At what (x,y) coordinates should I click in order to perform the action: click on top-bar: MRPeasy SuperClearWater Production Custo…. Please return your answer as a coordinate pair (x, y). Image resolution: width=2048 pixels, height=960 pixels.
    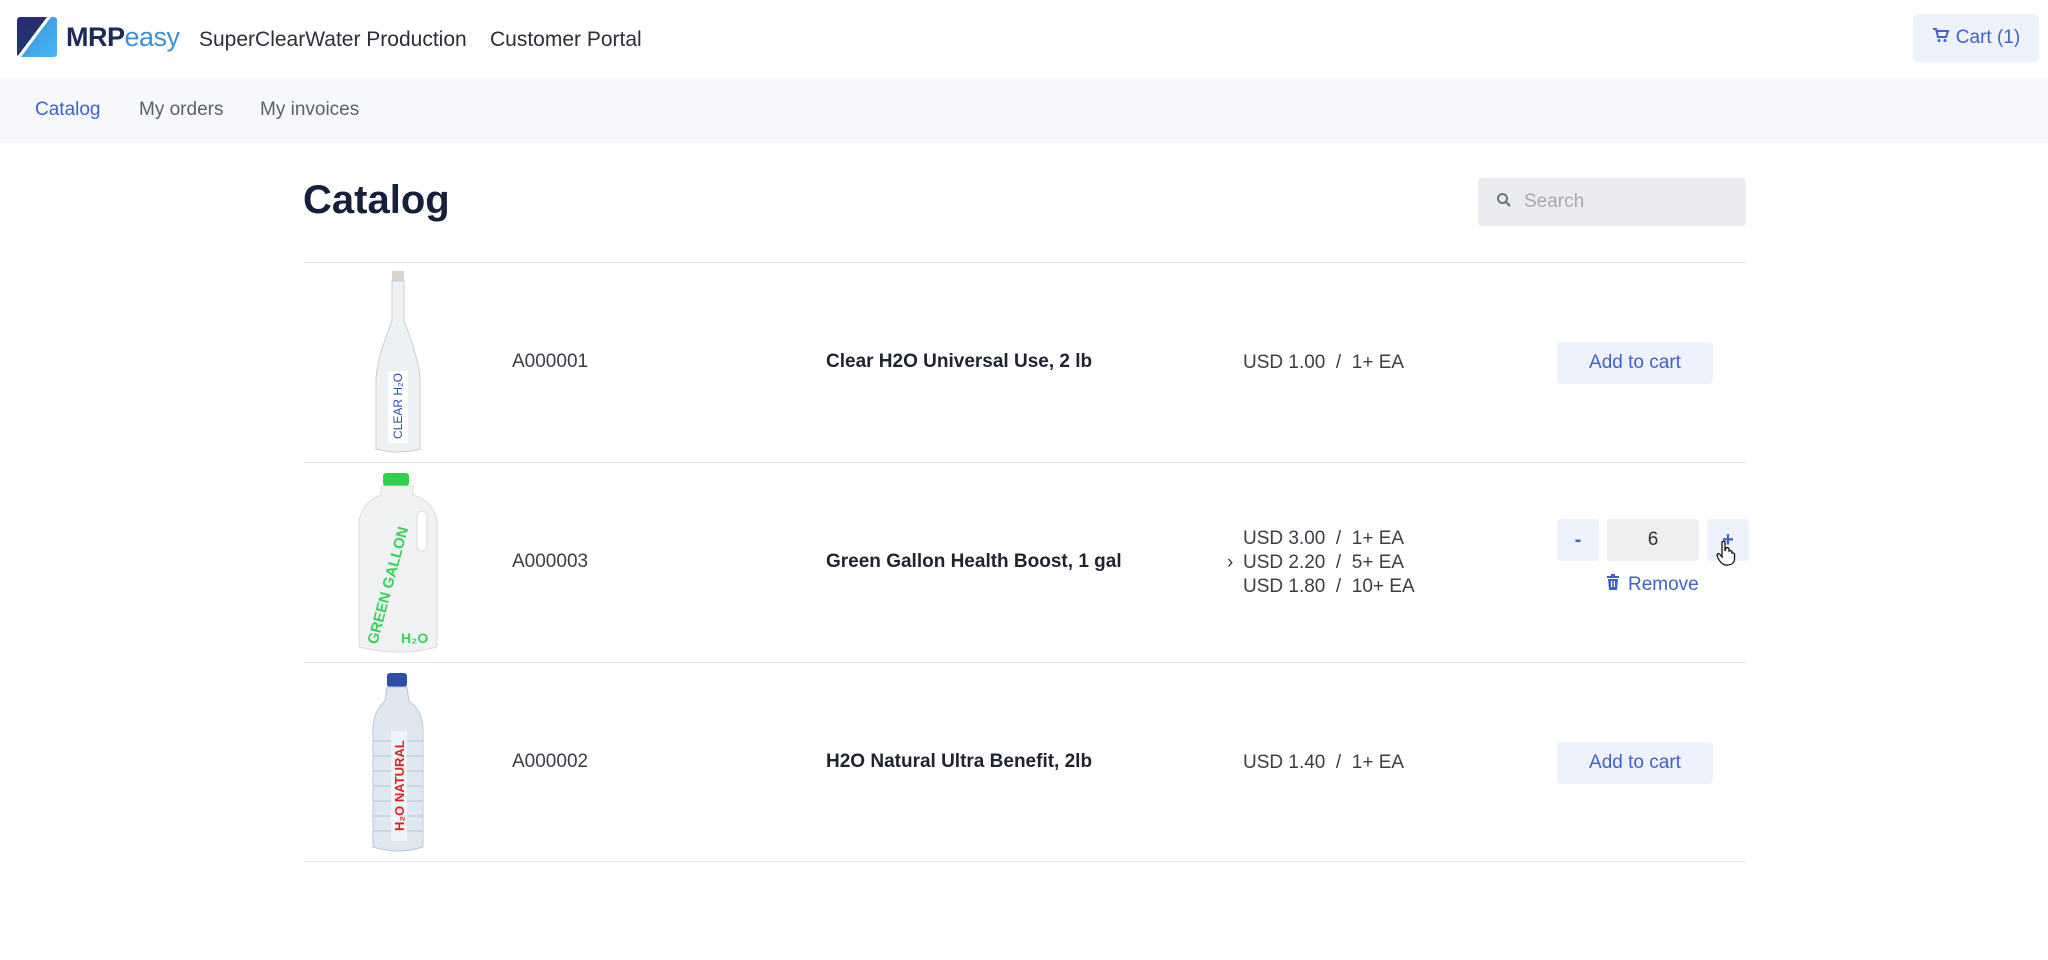
    Looking at the image, I should click on (1024, 39).